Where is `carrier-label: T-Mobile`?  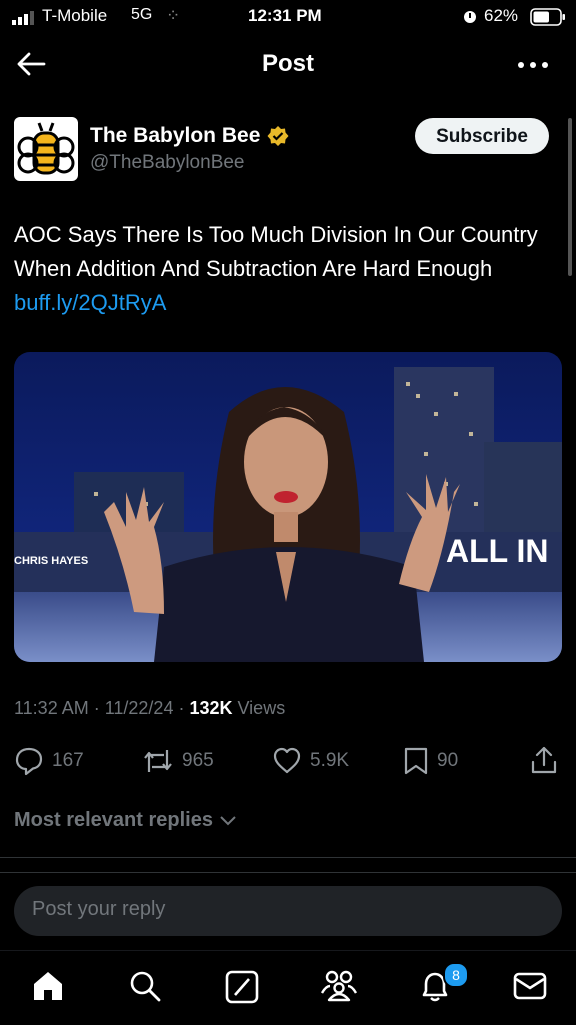
carrier-label: T-Mobile is located at coordinates (75, 15).